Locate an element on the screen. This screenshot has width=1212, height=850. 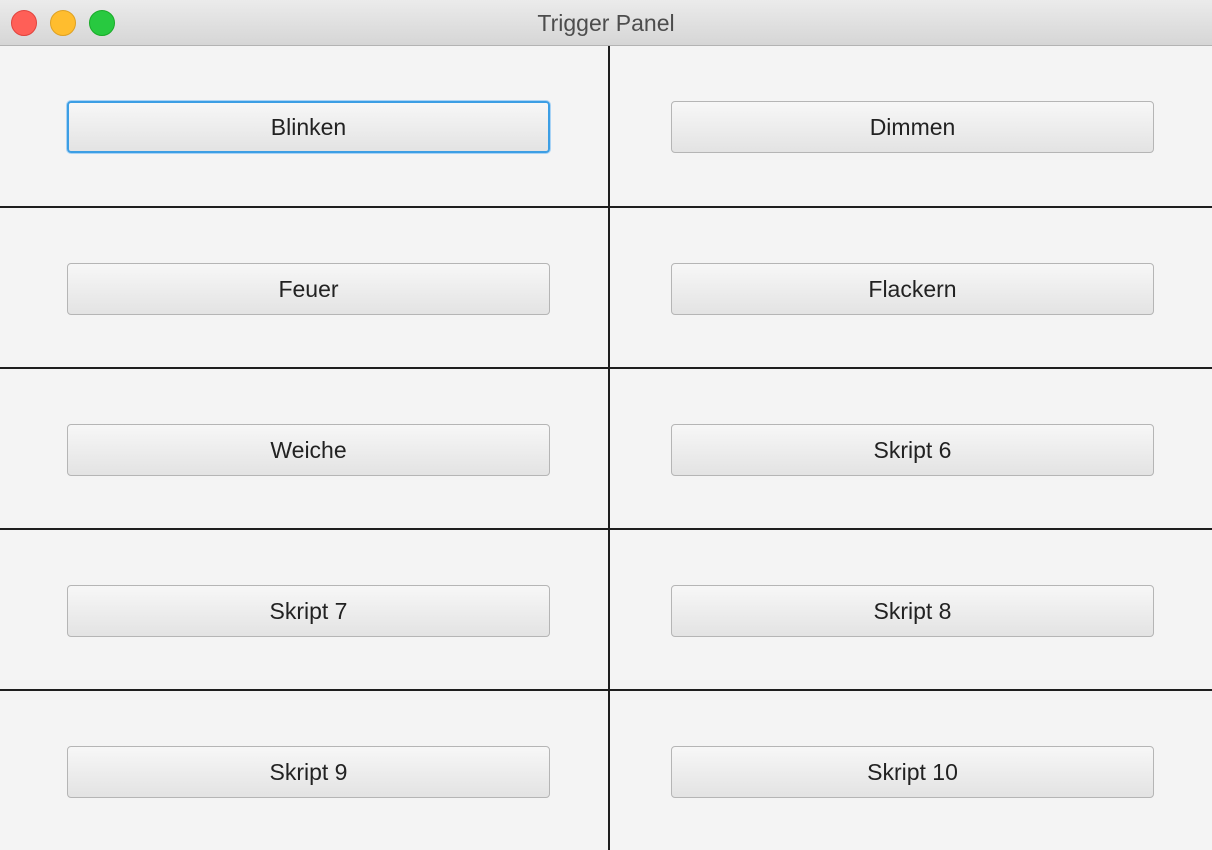
trigger-cell: Skript 8 is located at coordinates (911, 610).